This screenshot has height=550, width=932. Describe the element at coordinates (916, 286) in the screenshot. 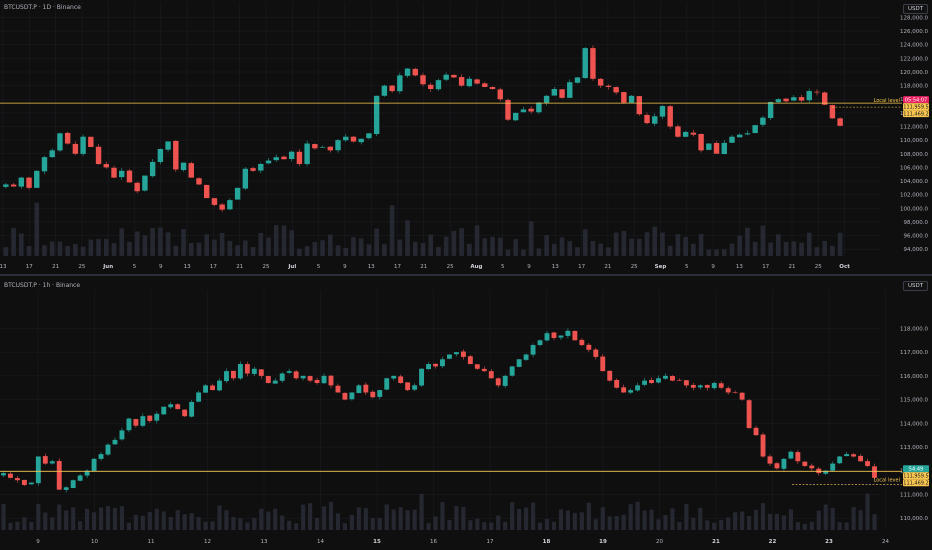

I see `bottom-currency-button: USDT` at that location.